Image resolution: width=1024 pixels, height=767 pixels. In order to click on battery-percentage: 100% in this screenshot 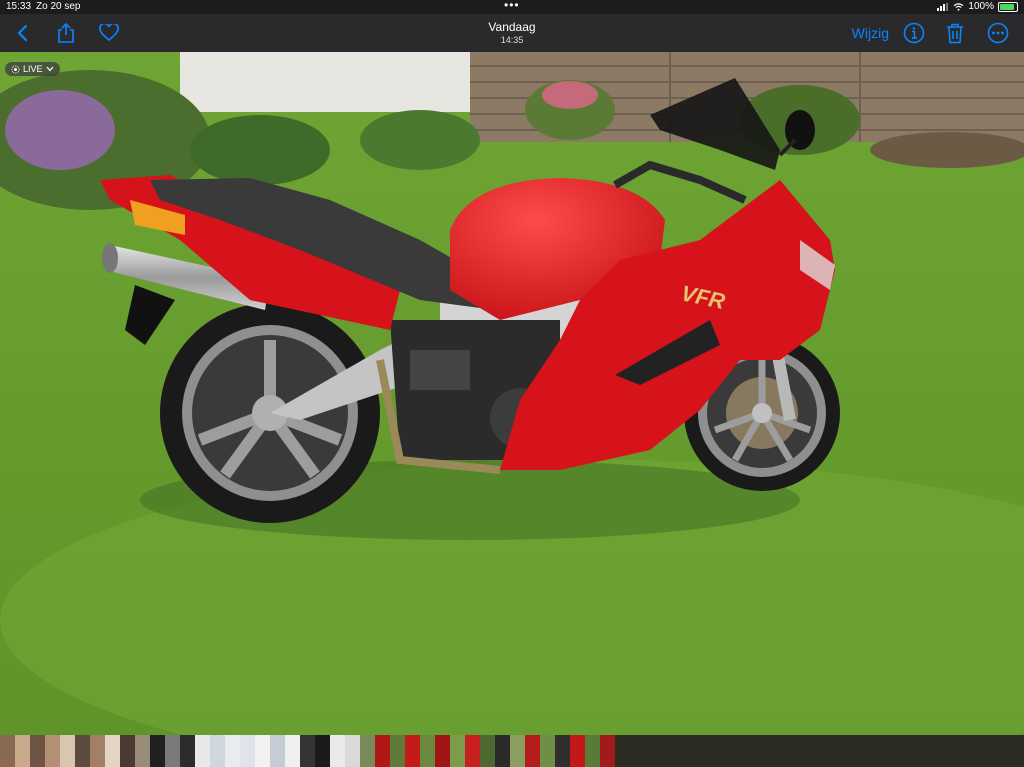, I will do `click(981, 6)`.